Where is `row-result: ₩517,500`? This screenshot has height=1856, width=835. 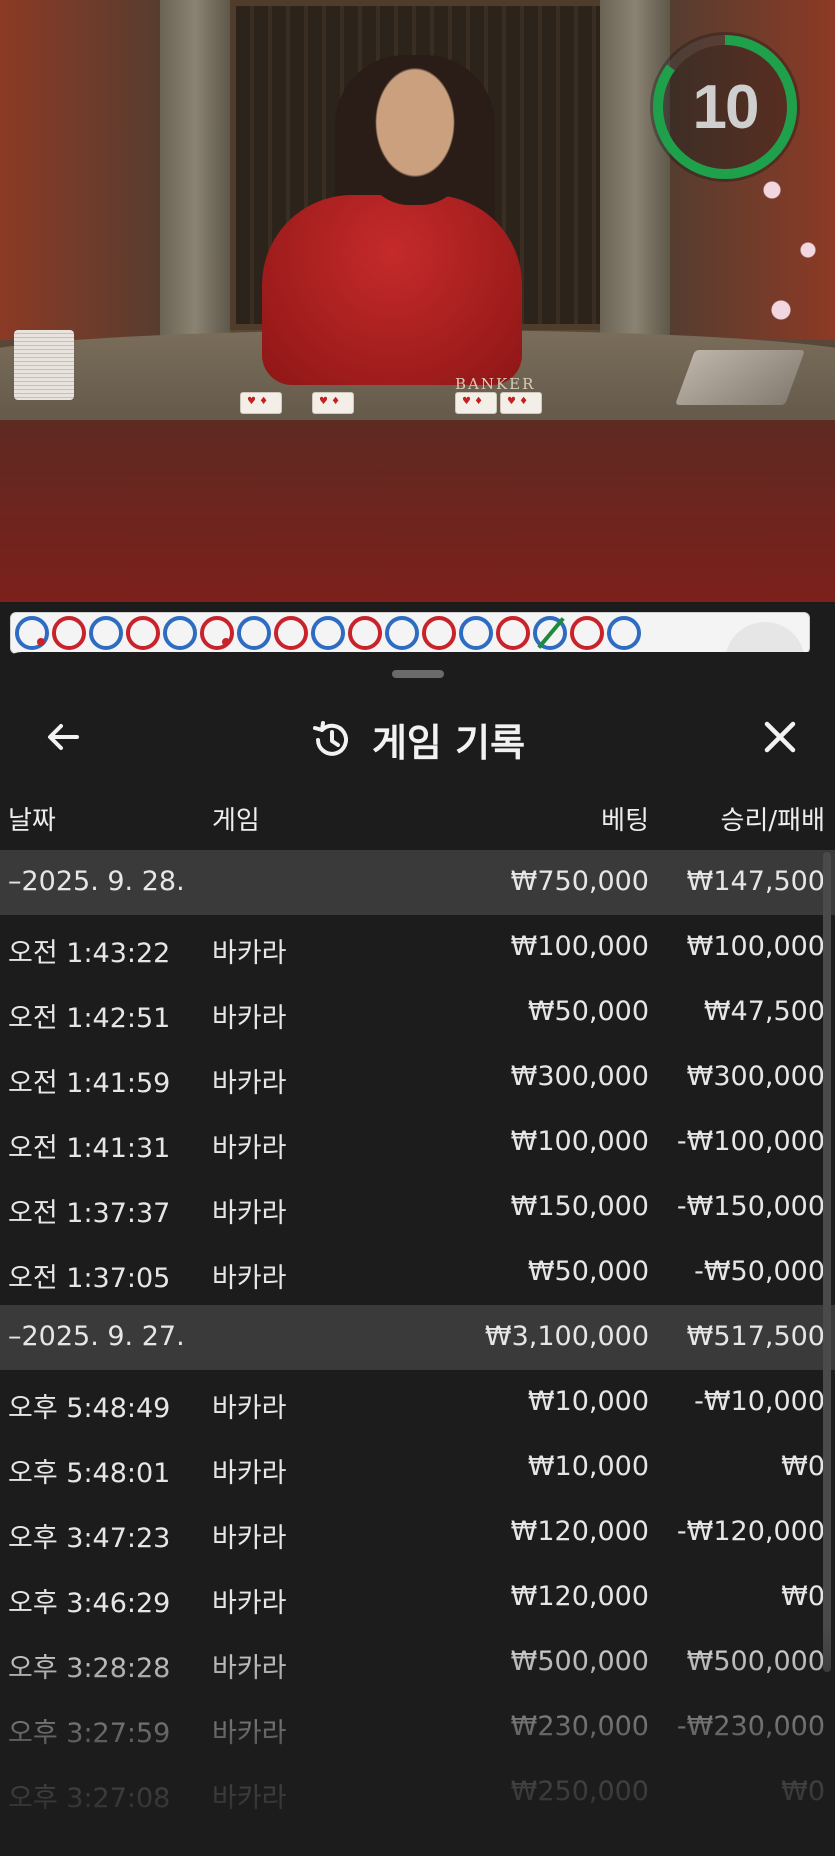 row-result: ₩517,500 is located at coordinates (755, 1336).